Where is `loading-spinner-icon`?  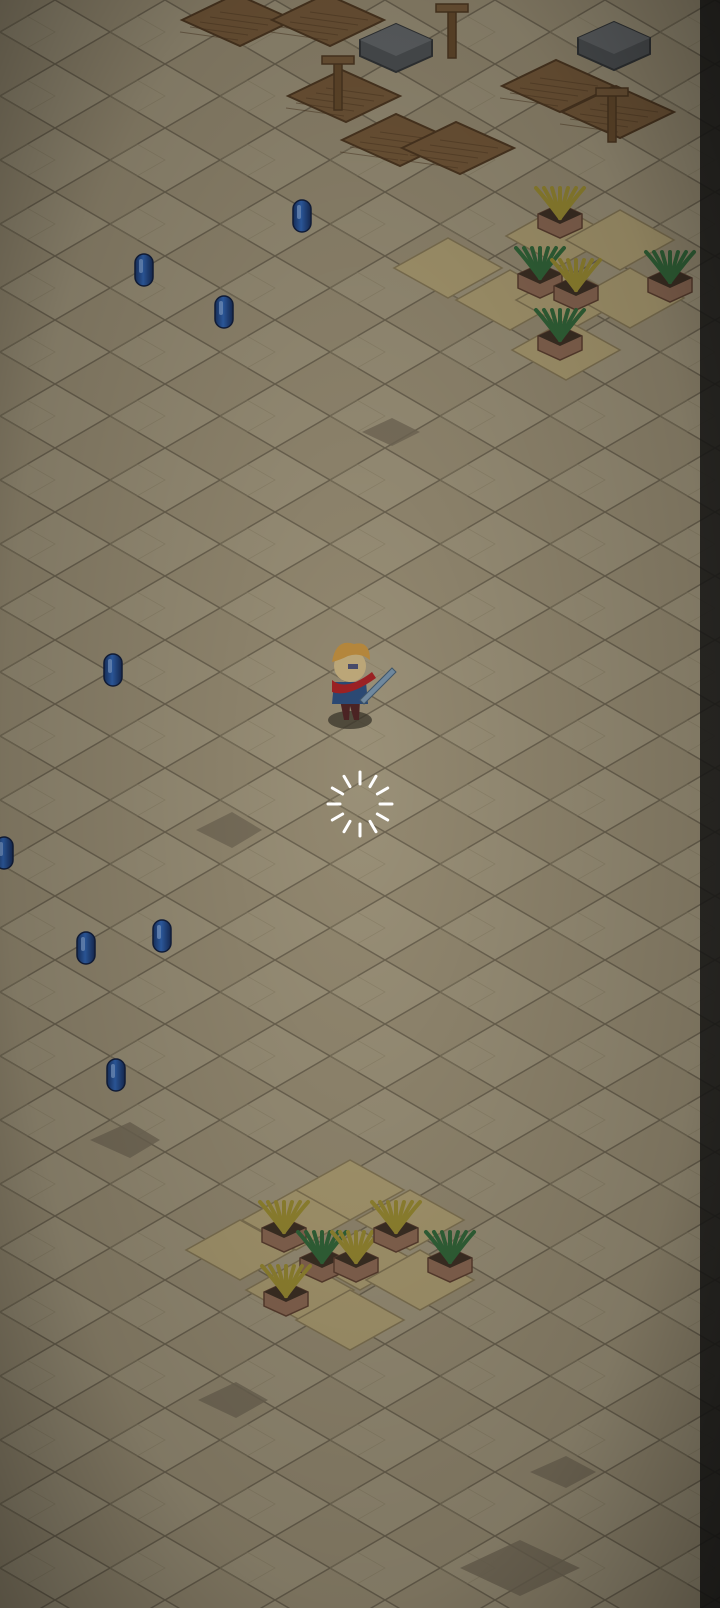
loading-spinner-icon is located at coordinates (360, 804).